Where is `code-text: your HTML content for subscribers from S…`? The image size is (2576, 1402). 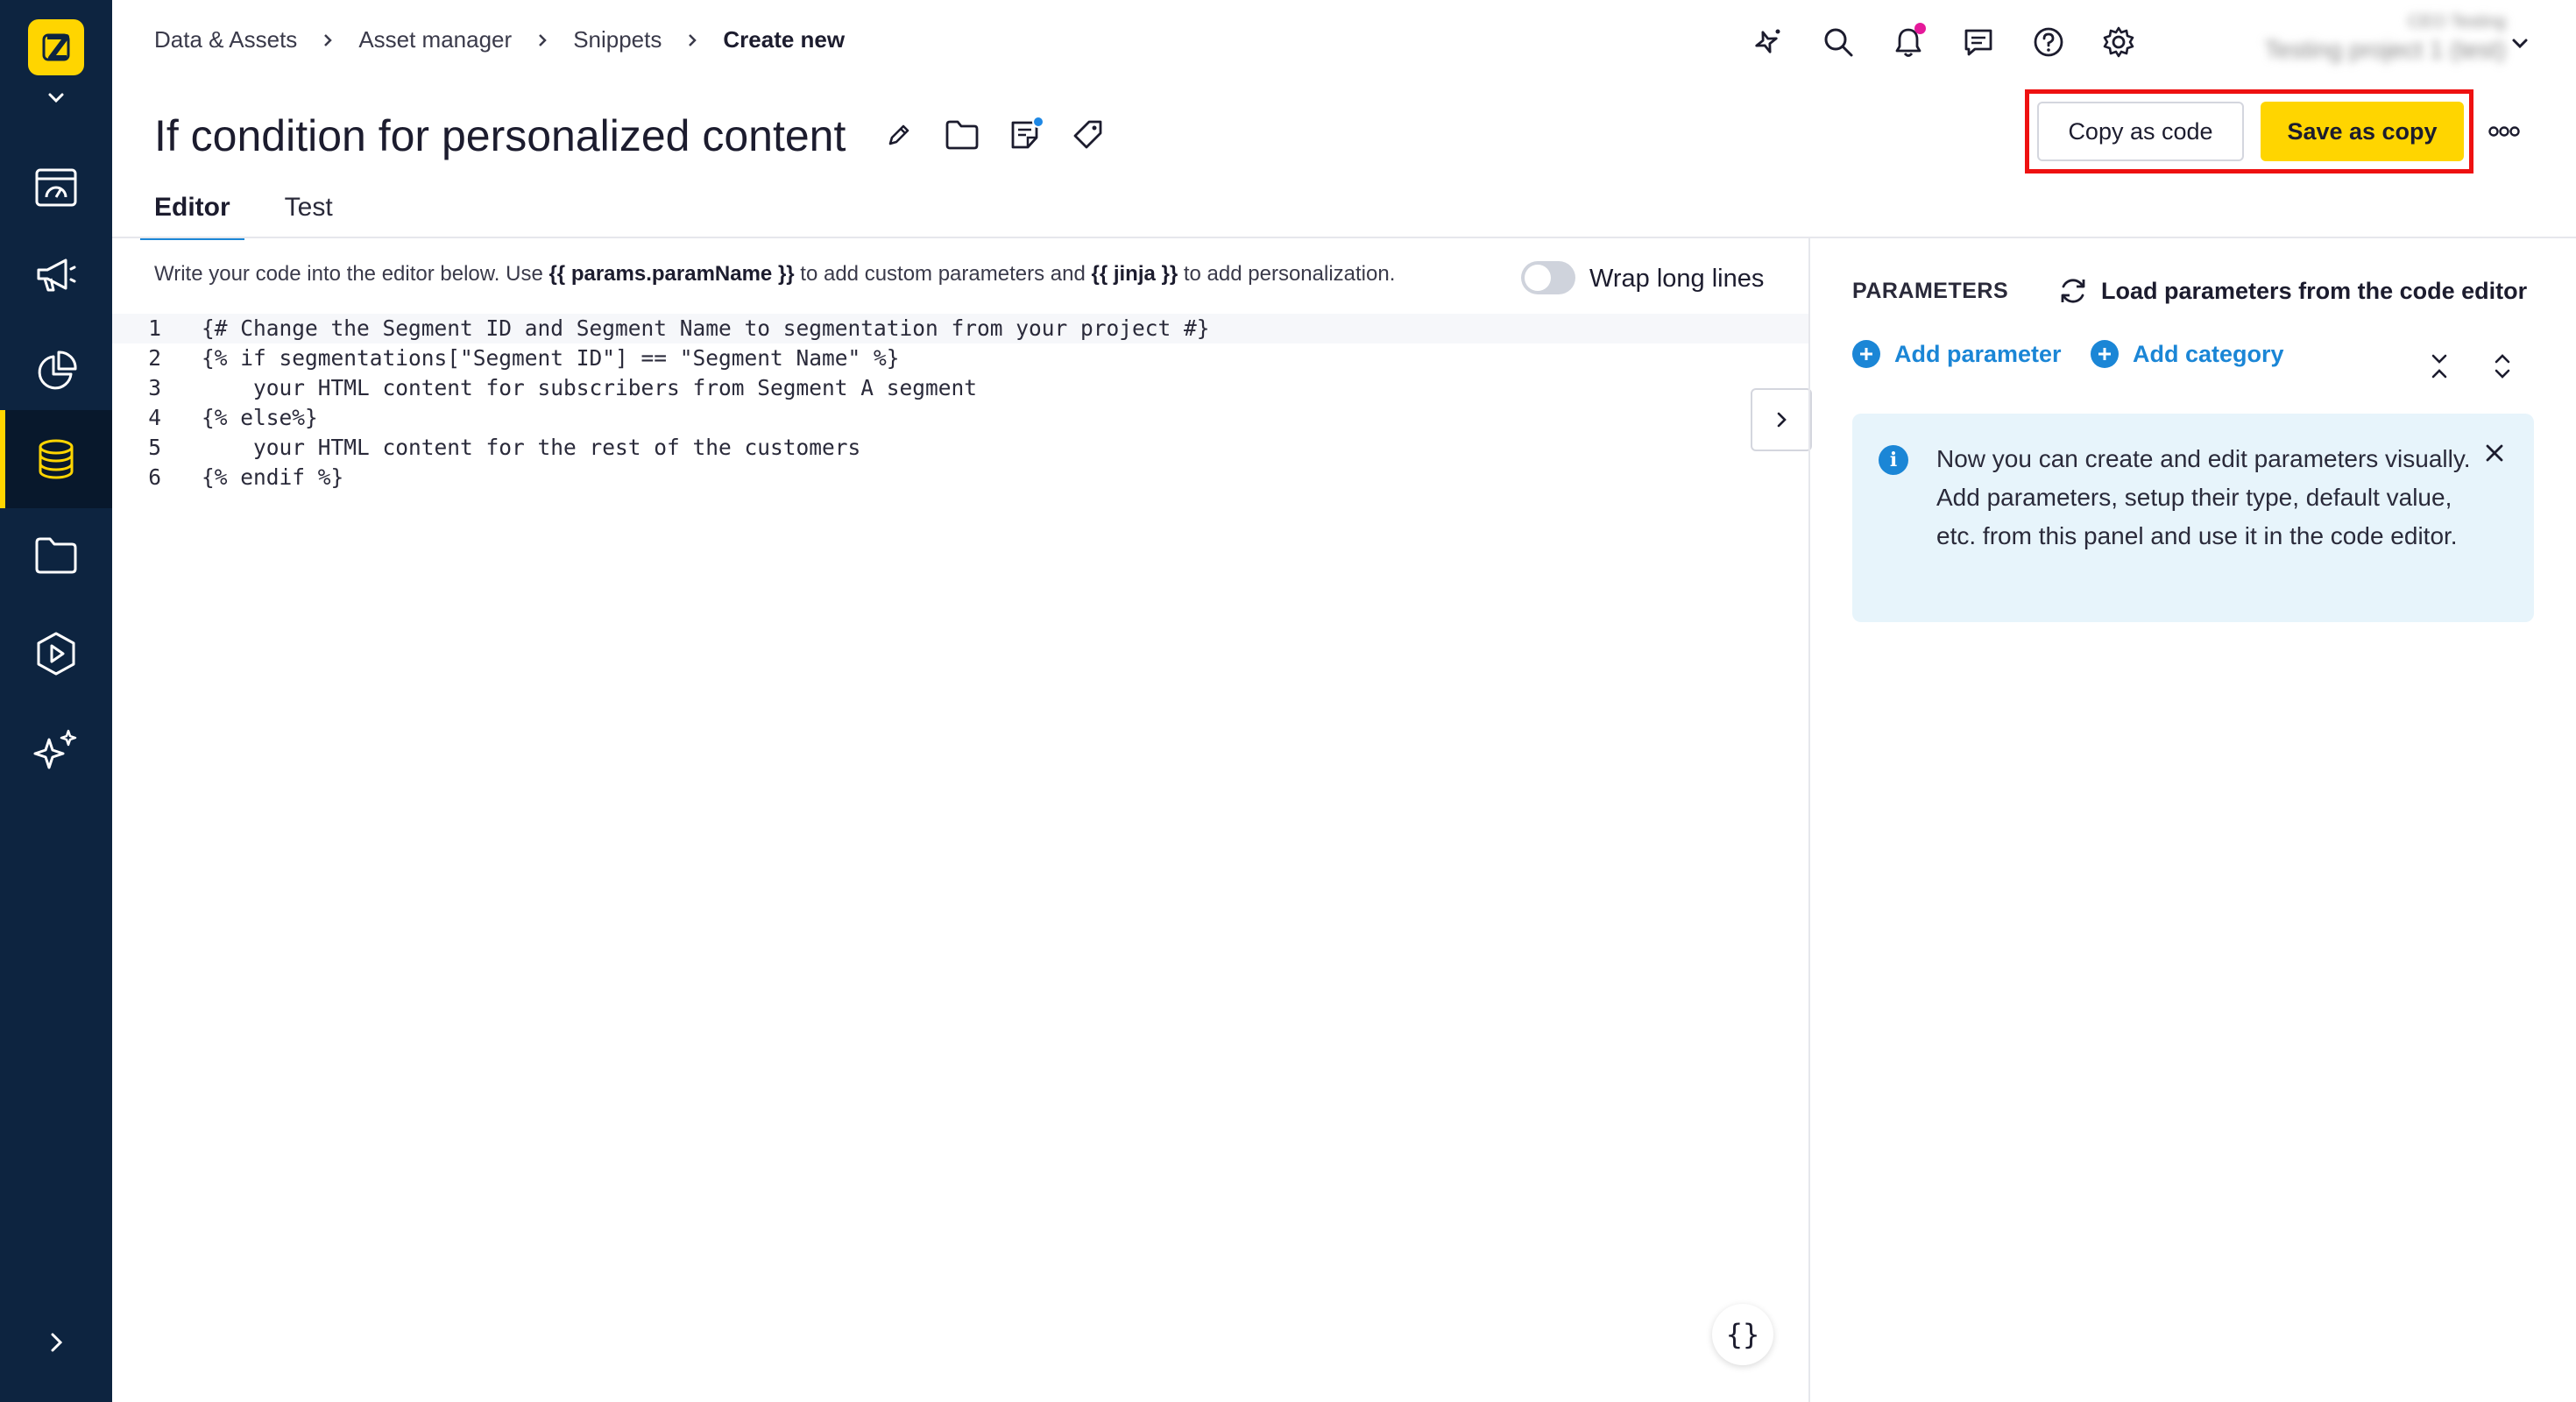
code-text: your HTML content for subscribers from S… is located at coordinates (590, 387).